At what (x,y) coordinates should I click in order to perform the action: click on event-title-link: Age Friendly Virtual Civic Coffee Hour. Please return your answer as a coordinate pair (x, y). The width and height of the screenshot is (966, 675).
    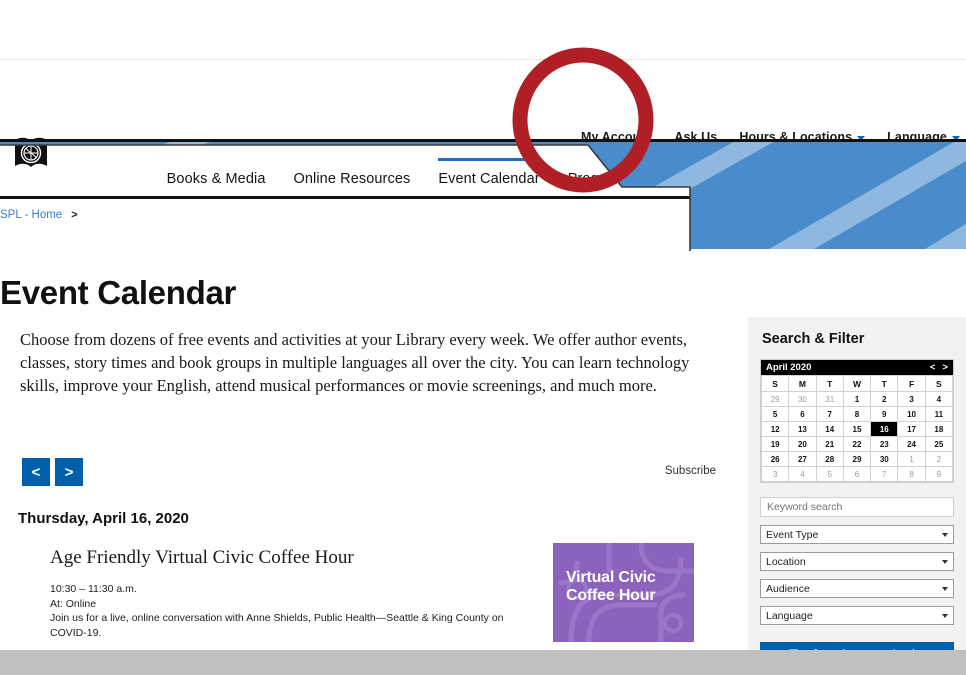
    Looking at the image, I should click on (295, 558).